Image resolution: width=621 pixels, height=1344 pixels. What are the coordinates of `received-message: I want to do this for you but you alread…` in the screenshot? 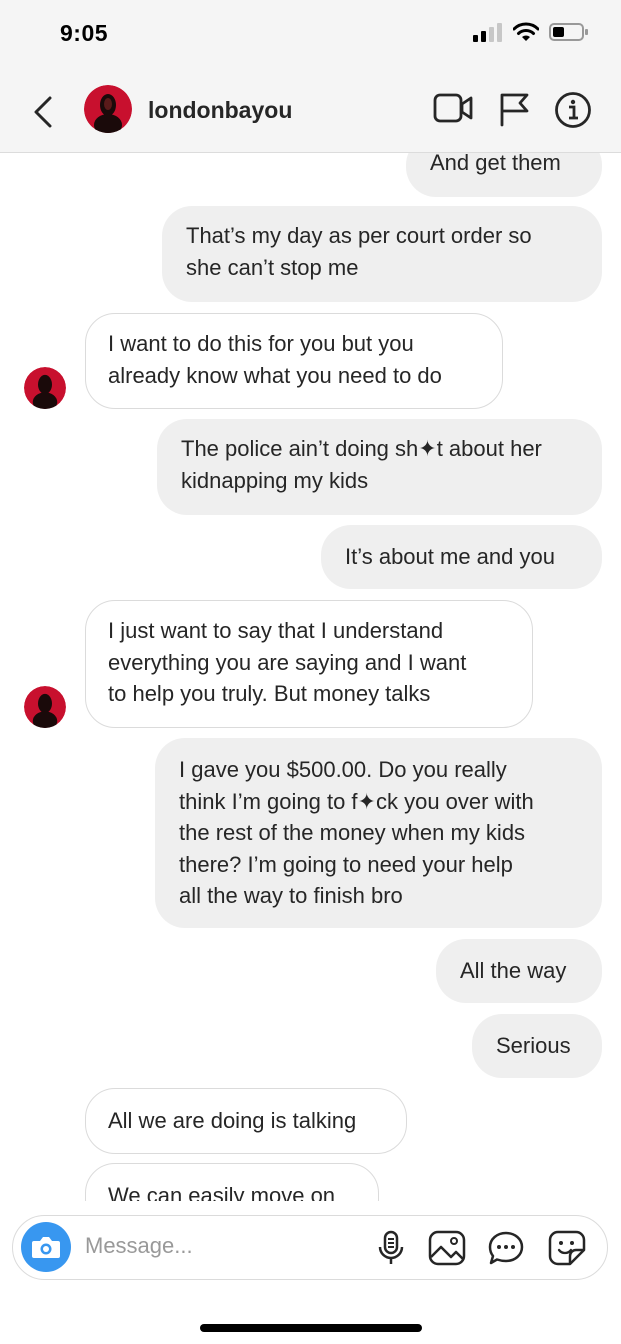 It's located at (294, 361).